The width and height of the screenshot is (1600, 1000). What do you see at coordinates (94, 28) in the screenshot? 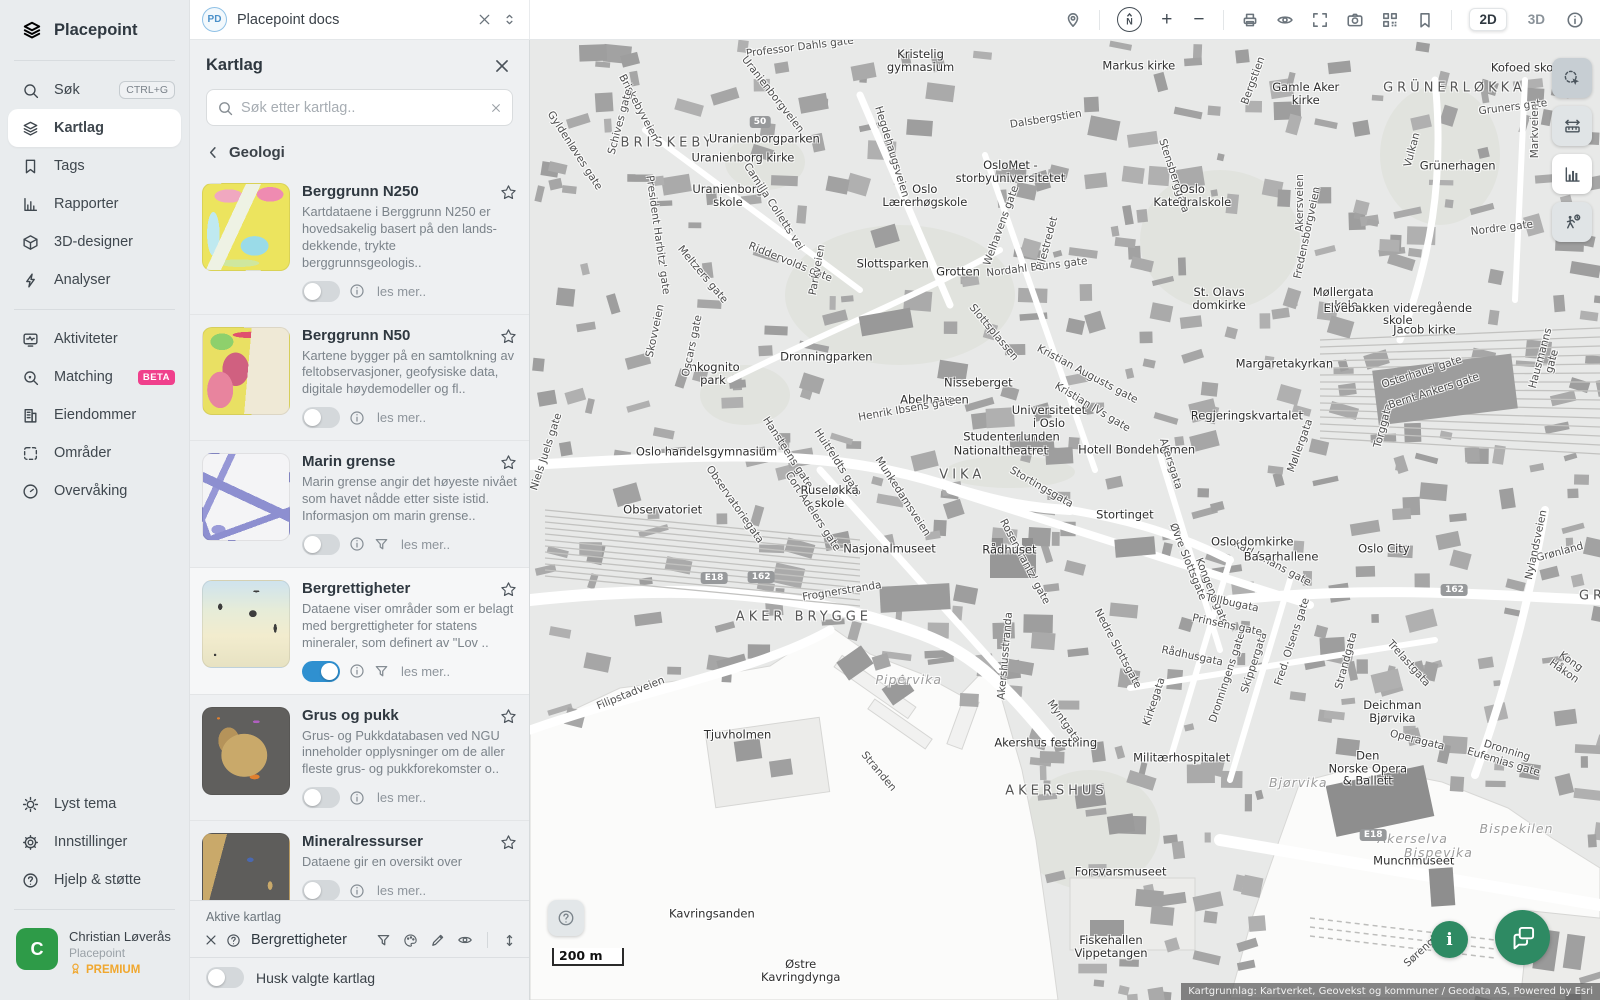
I see `app-logo: Placepoint` at bounding box center [94, 28].